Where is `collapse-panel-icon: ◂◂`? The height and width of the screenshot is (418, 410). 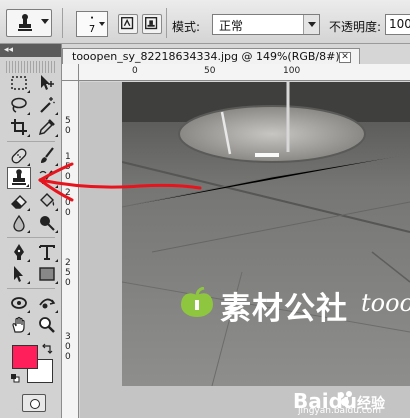
collapse-panel-icon: ◂◂ is located at coordinates (8, 50).